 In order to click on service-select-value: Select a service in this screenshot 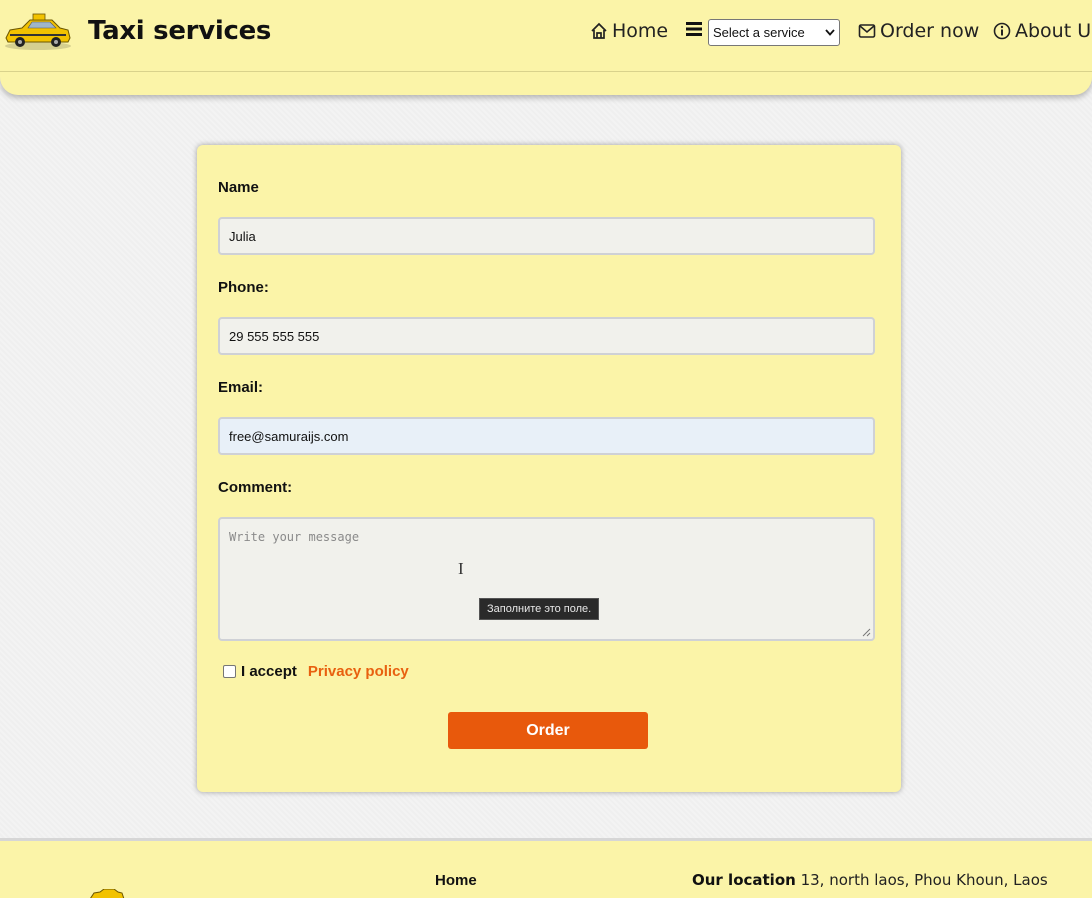, I will do `click(759, 32)`.